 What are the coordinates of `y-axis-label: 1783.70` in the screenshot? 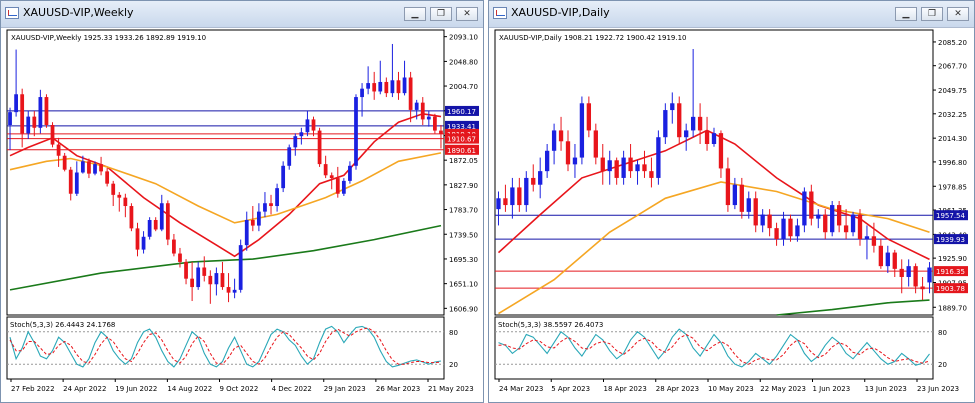 It's located at (463, 211).